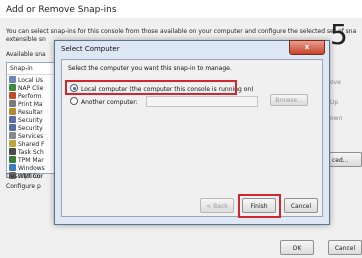 The width and height of the screenshot is (362, 258). Describe the element at coordinates (346, 119) in the screenshot. I see `move-down-button: own` at that location.